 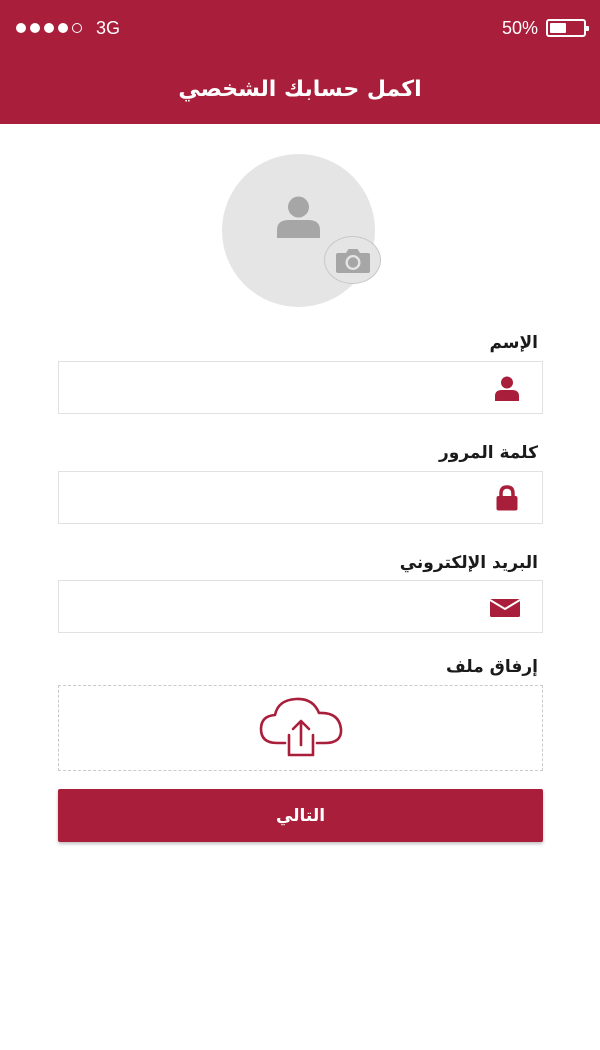 What do you see at coordinates (468, 563) in the screenshot?
I see `email-label: البريد الإلكتروني` at bounding box center [468, 563].